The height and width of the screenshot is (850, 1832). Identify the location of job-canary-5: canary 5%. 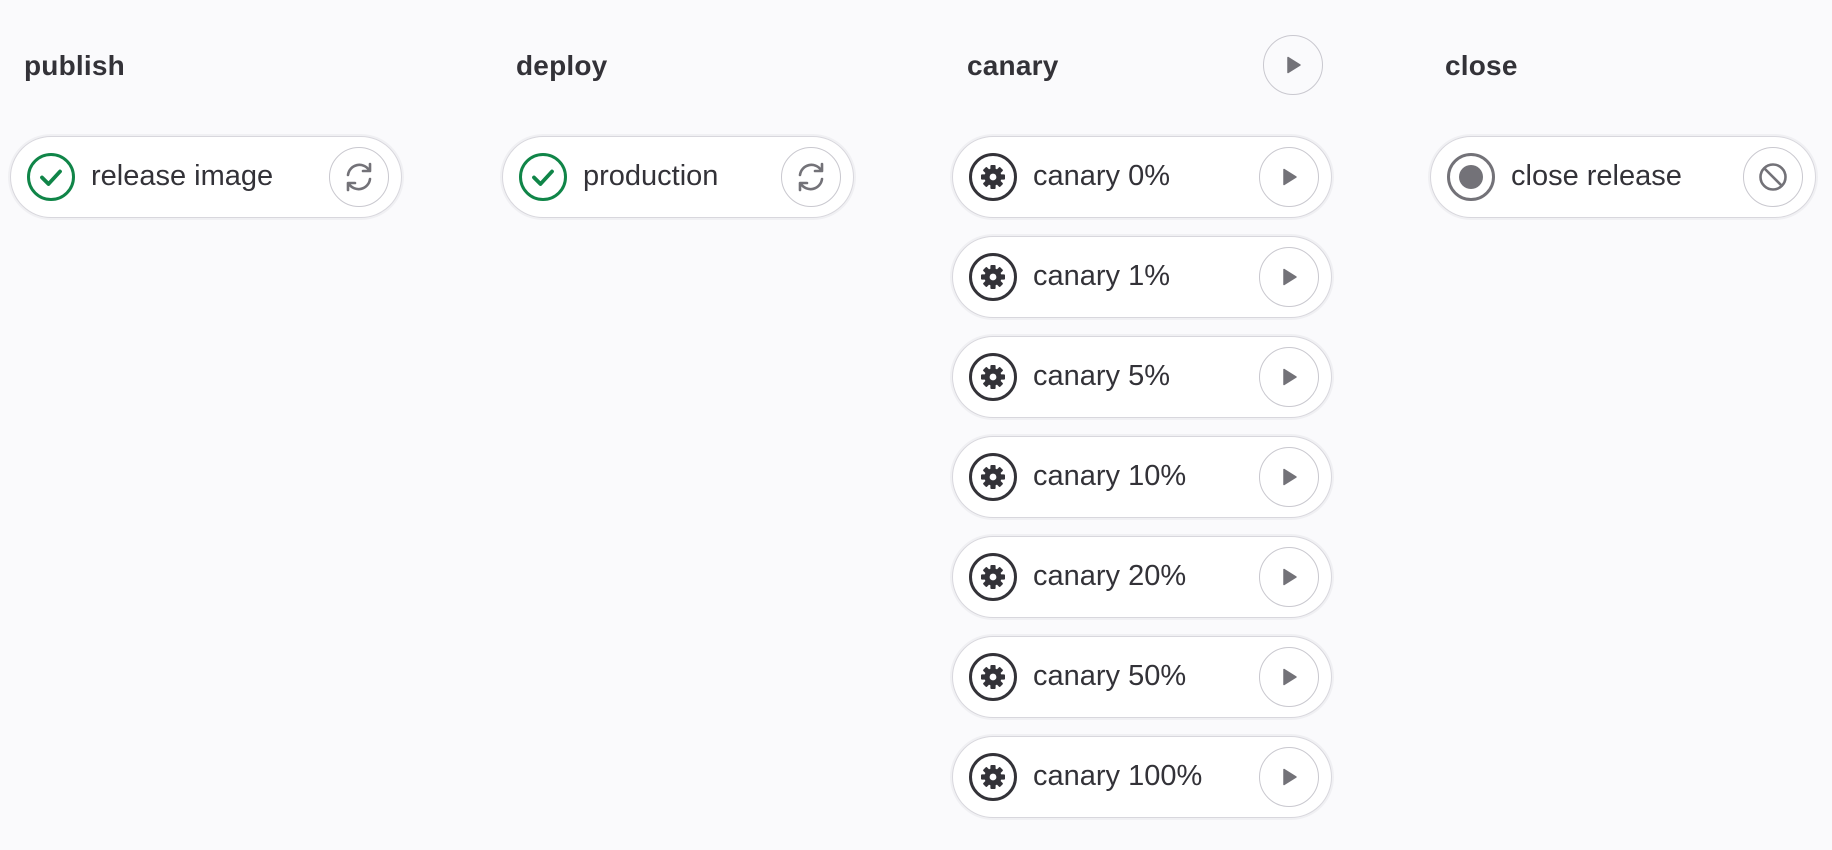
(1142, 377).